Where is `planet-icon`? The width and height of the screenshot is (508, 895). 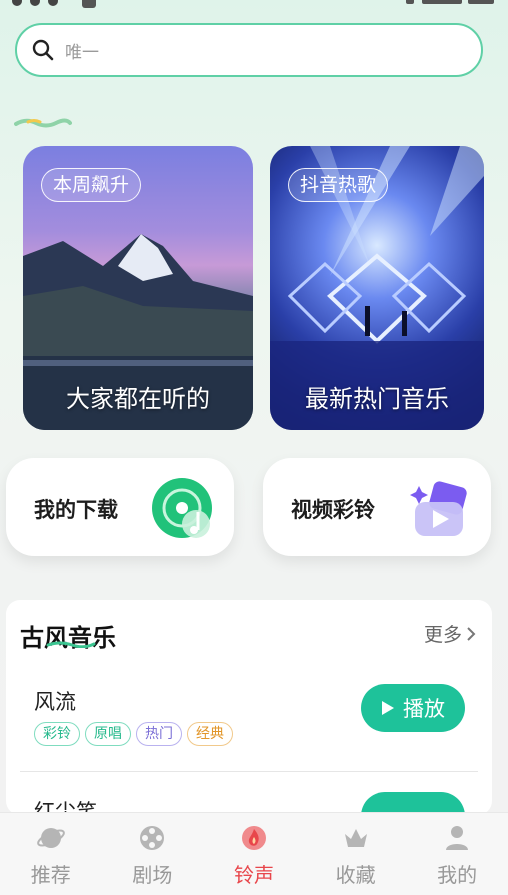 planet-icon is located at coordinates (50, 838).